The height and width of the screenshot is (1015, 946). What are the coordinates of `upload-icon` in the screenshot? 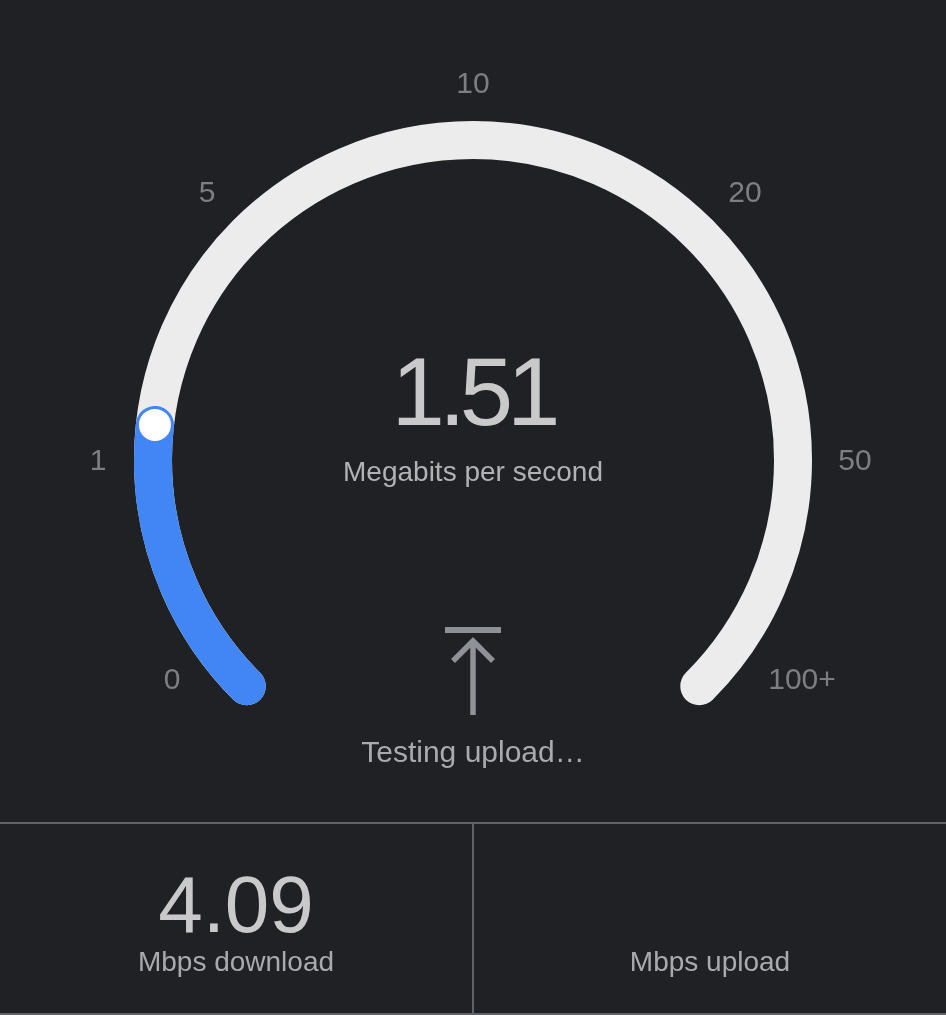 It's located at (473, 671).